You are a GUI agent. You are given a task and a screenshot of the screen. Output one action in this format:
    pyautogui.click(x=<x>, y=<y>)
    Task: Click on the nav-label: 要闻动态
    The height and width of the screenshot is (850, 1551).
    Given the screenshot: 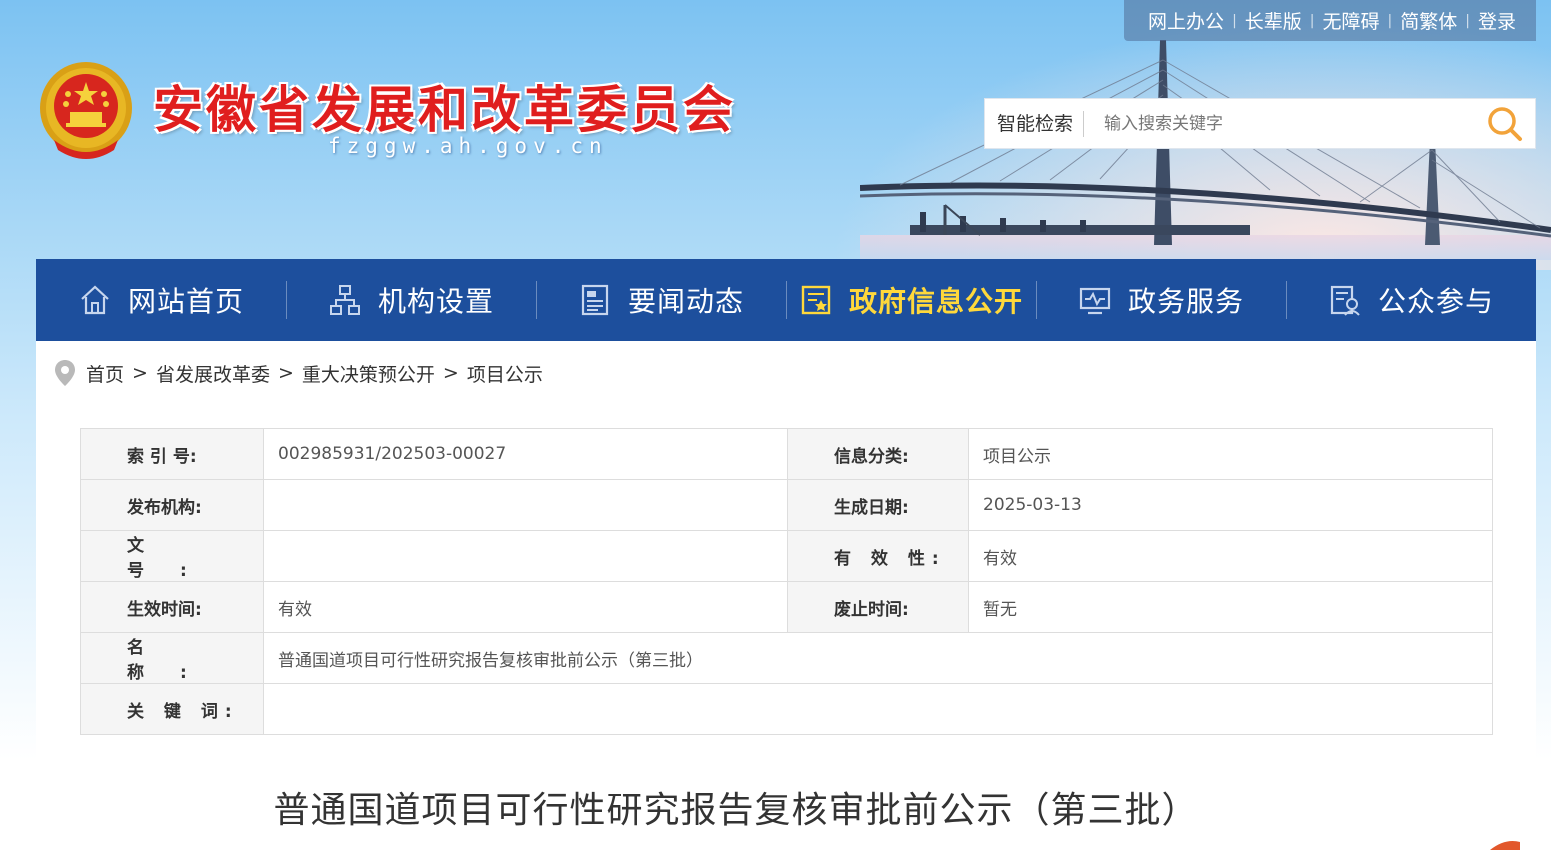 What is the action you would take?
    pyautogui.click(x=685, y=301)
    